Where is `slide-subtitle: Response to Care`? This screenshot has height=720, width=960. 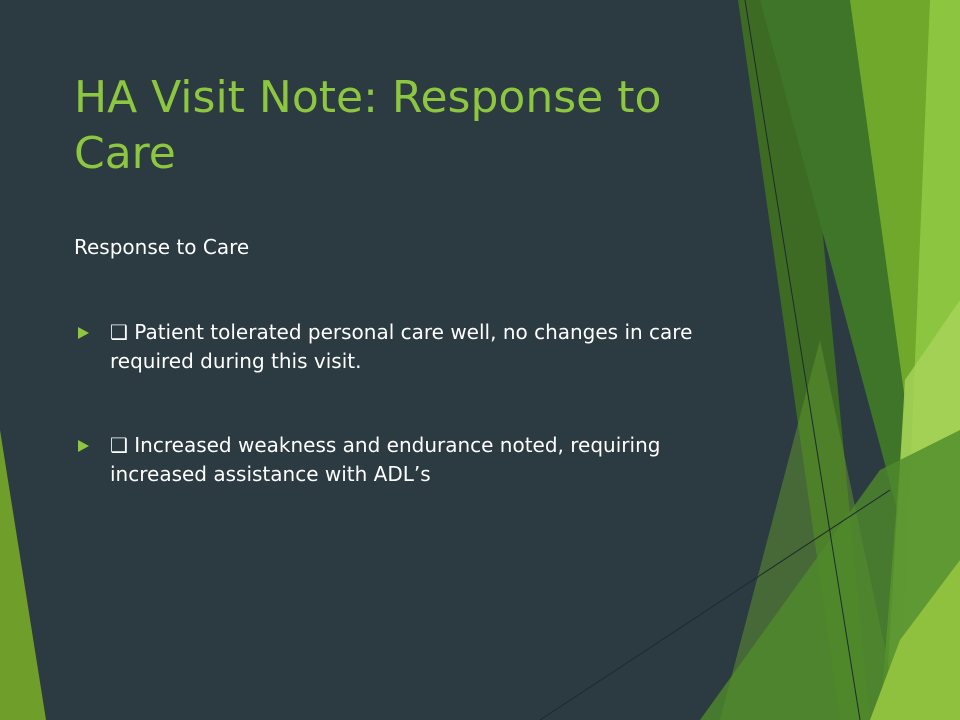
slide-subtitle: Response to Care is located at coordinates (162, 247).